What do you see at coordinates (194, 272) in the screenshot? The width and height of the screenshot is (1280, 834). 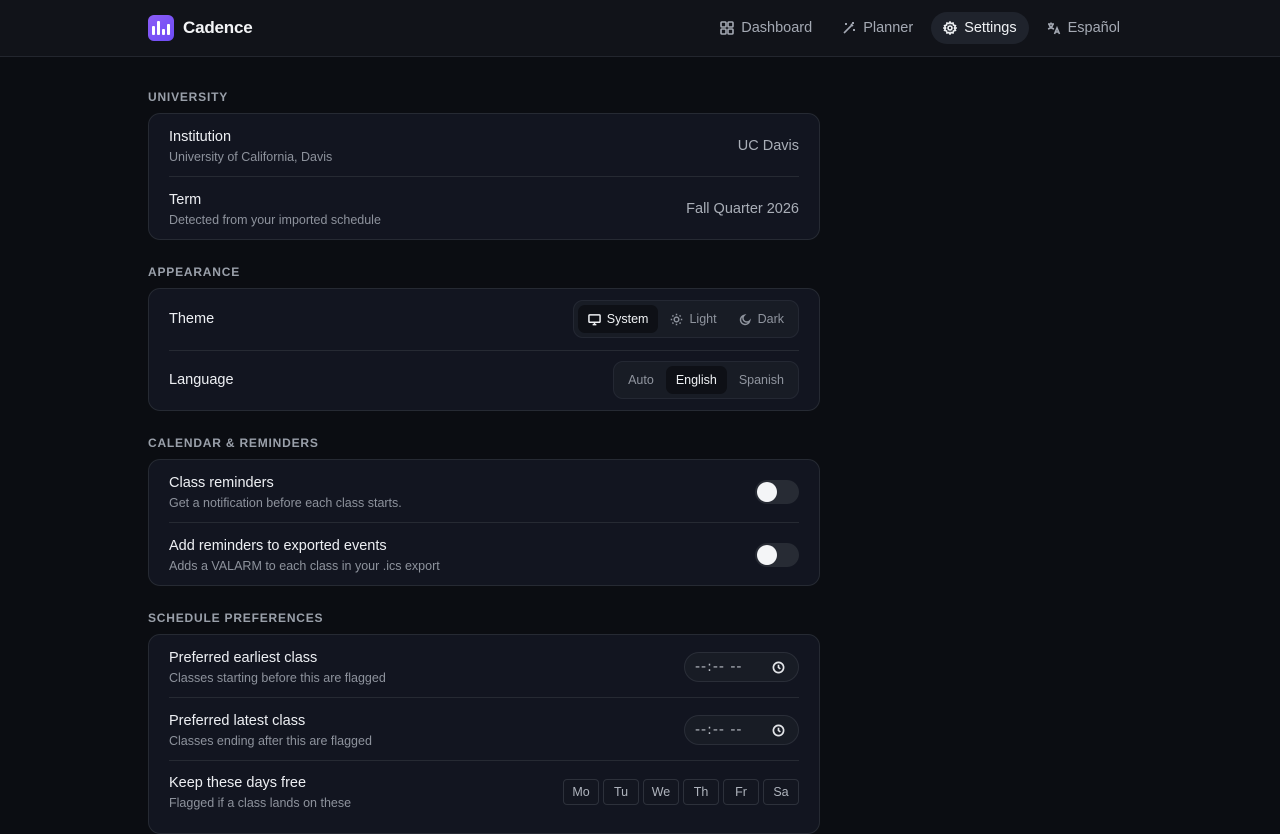 I see `section-title-appearance: APPEARANCE` at bounding box center [194, 272].